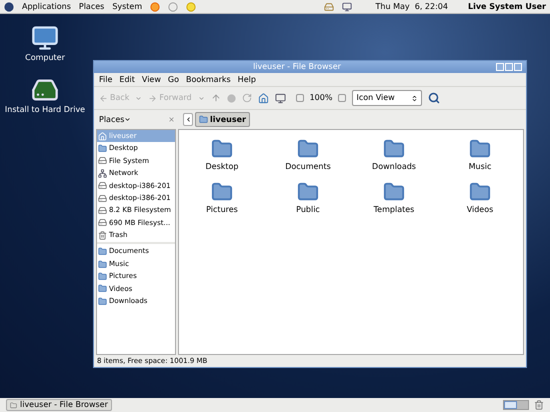  I want to click on desktop-icon-label: Install to Hard Drive, so click(45, 110).